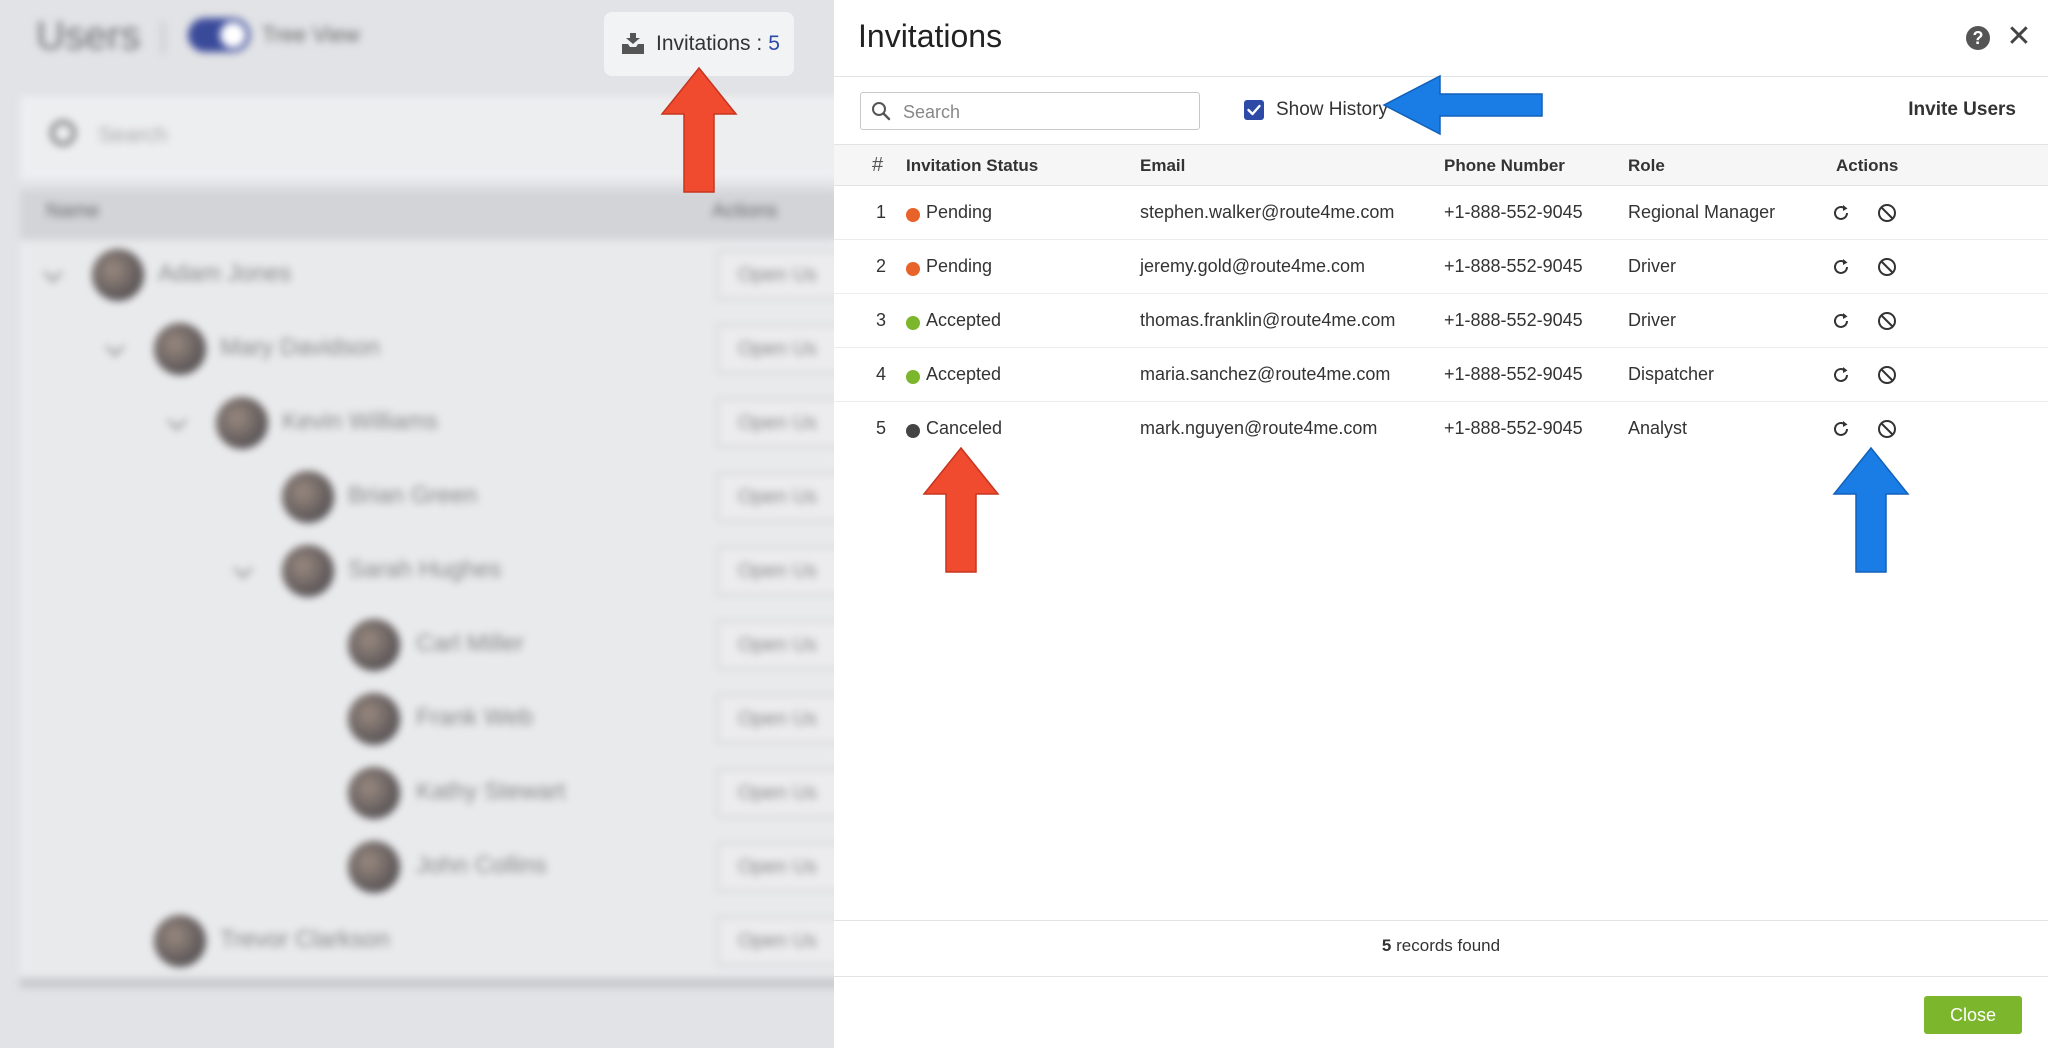  I want to click on user-row: Sarah Hughes Open Us, so click(427, 571).